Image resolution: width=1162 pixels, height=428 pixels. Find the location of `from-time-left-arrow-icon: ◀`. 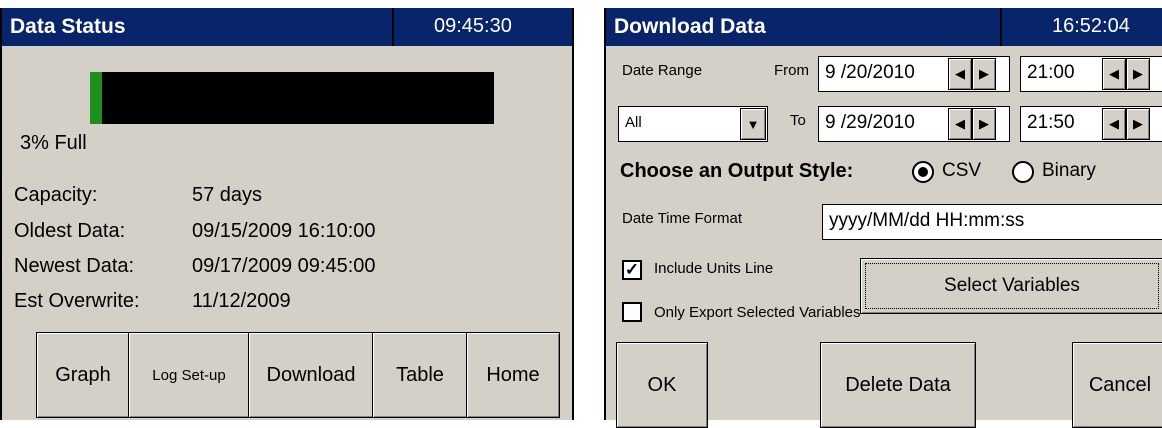

from-time-left-arrow-icon: ◀ is located at coordinates (1114, 74).